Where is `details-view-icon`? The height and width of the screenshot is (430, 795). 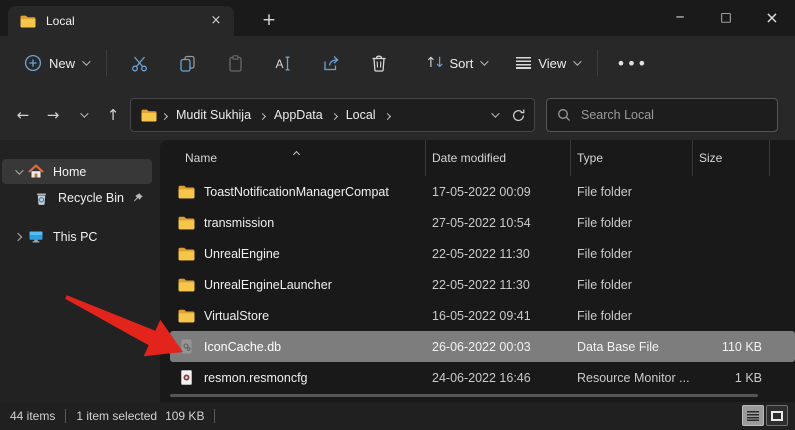 details-view-icon is located at coordinates (753, 415).